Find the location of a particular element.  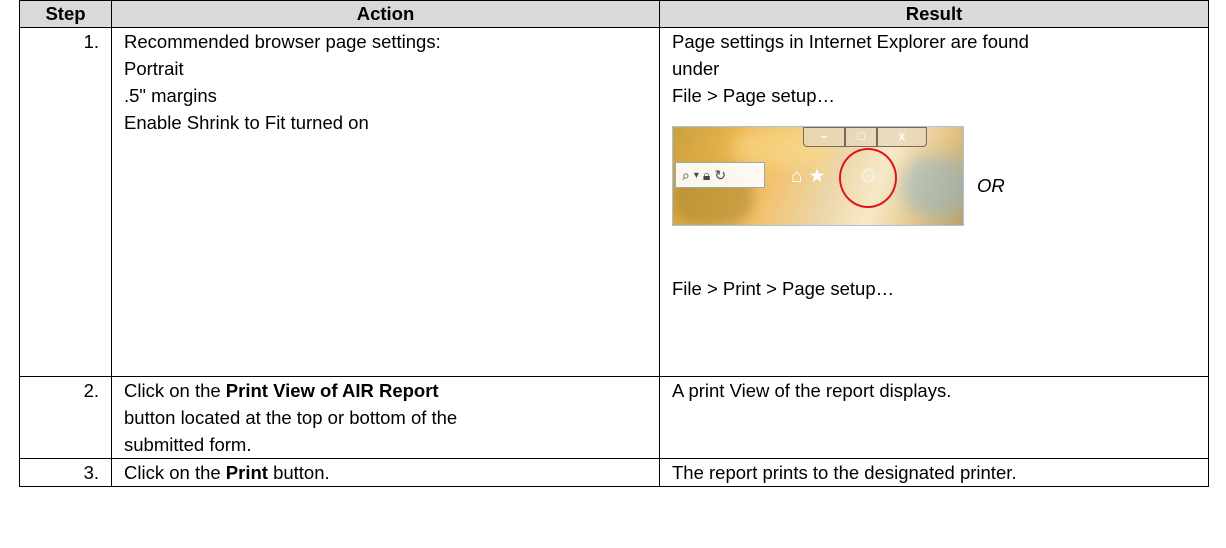

star-icon: ★ is located at coordinates (817, 176).